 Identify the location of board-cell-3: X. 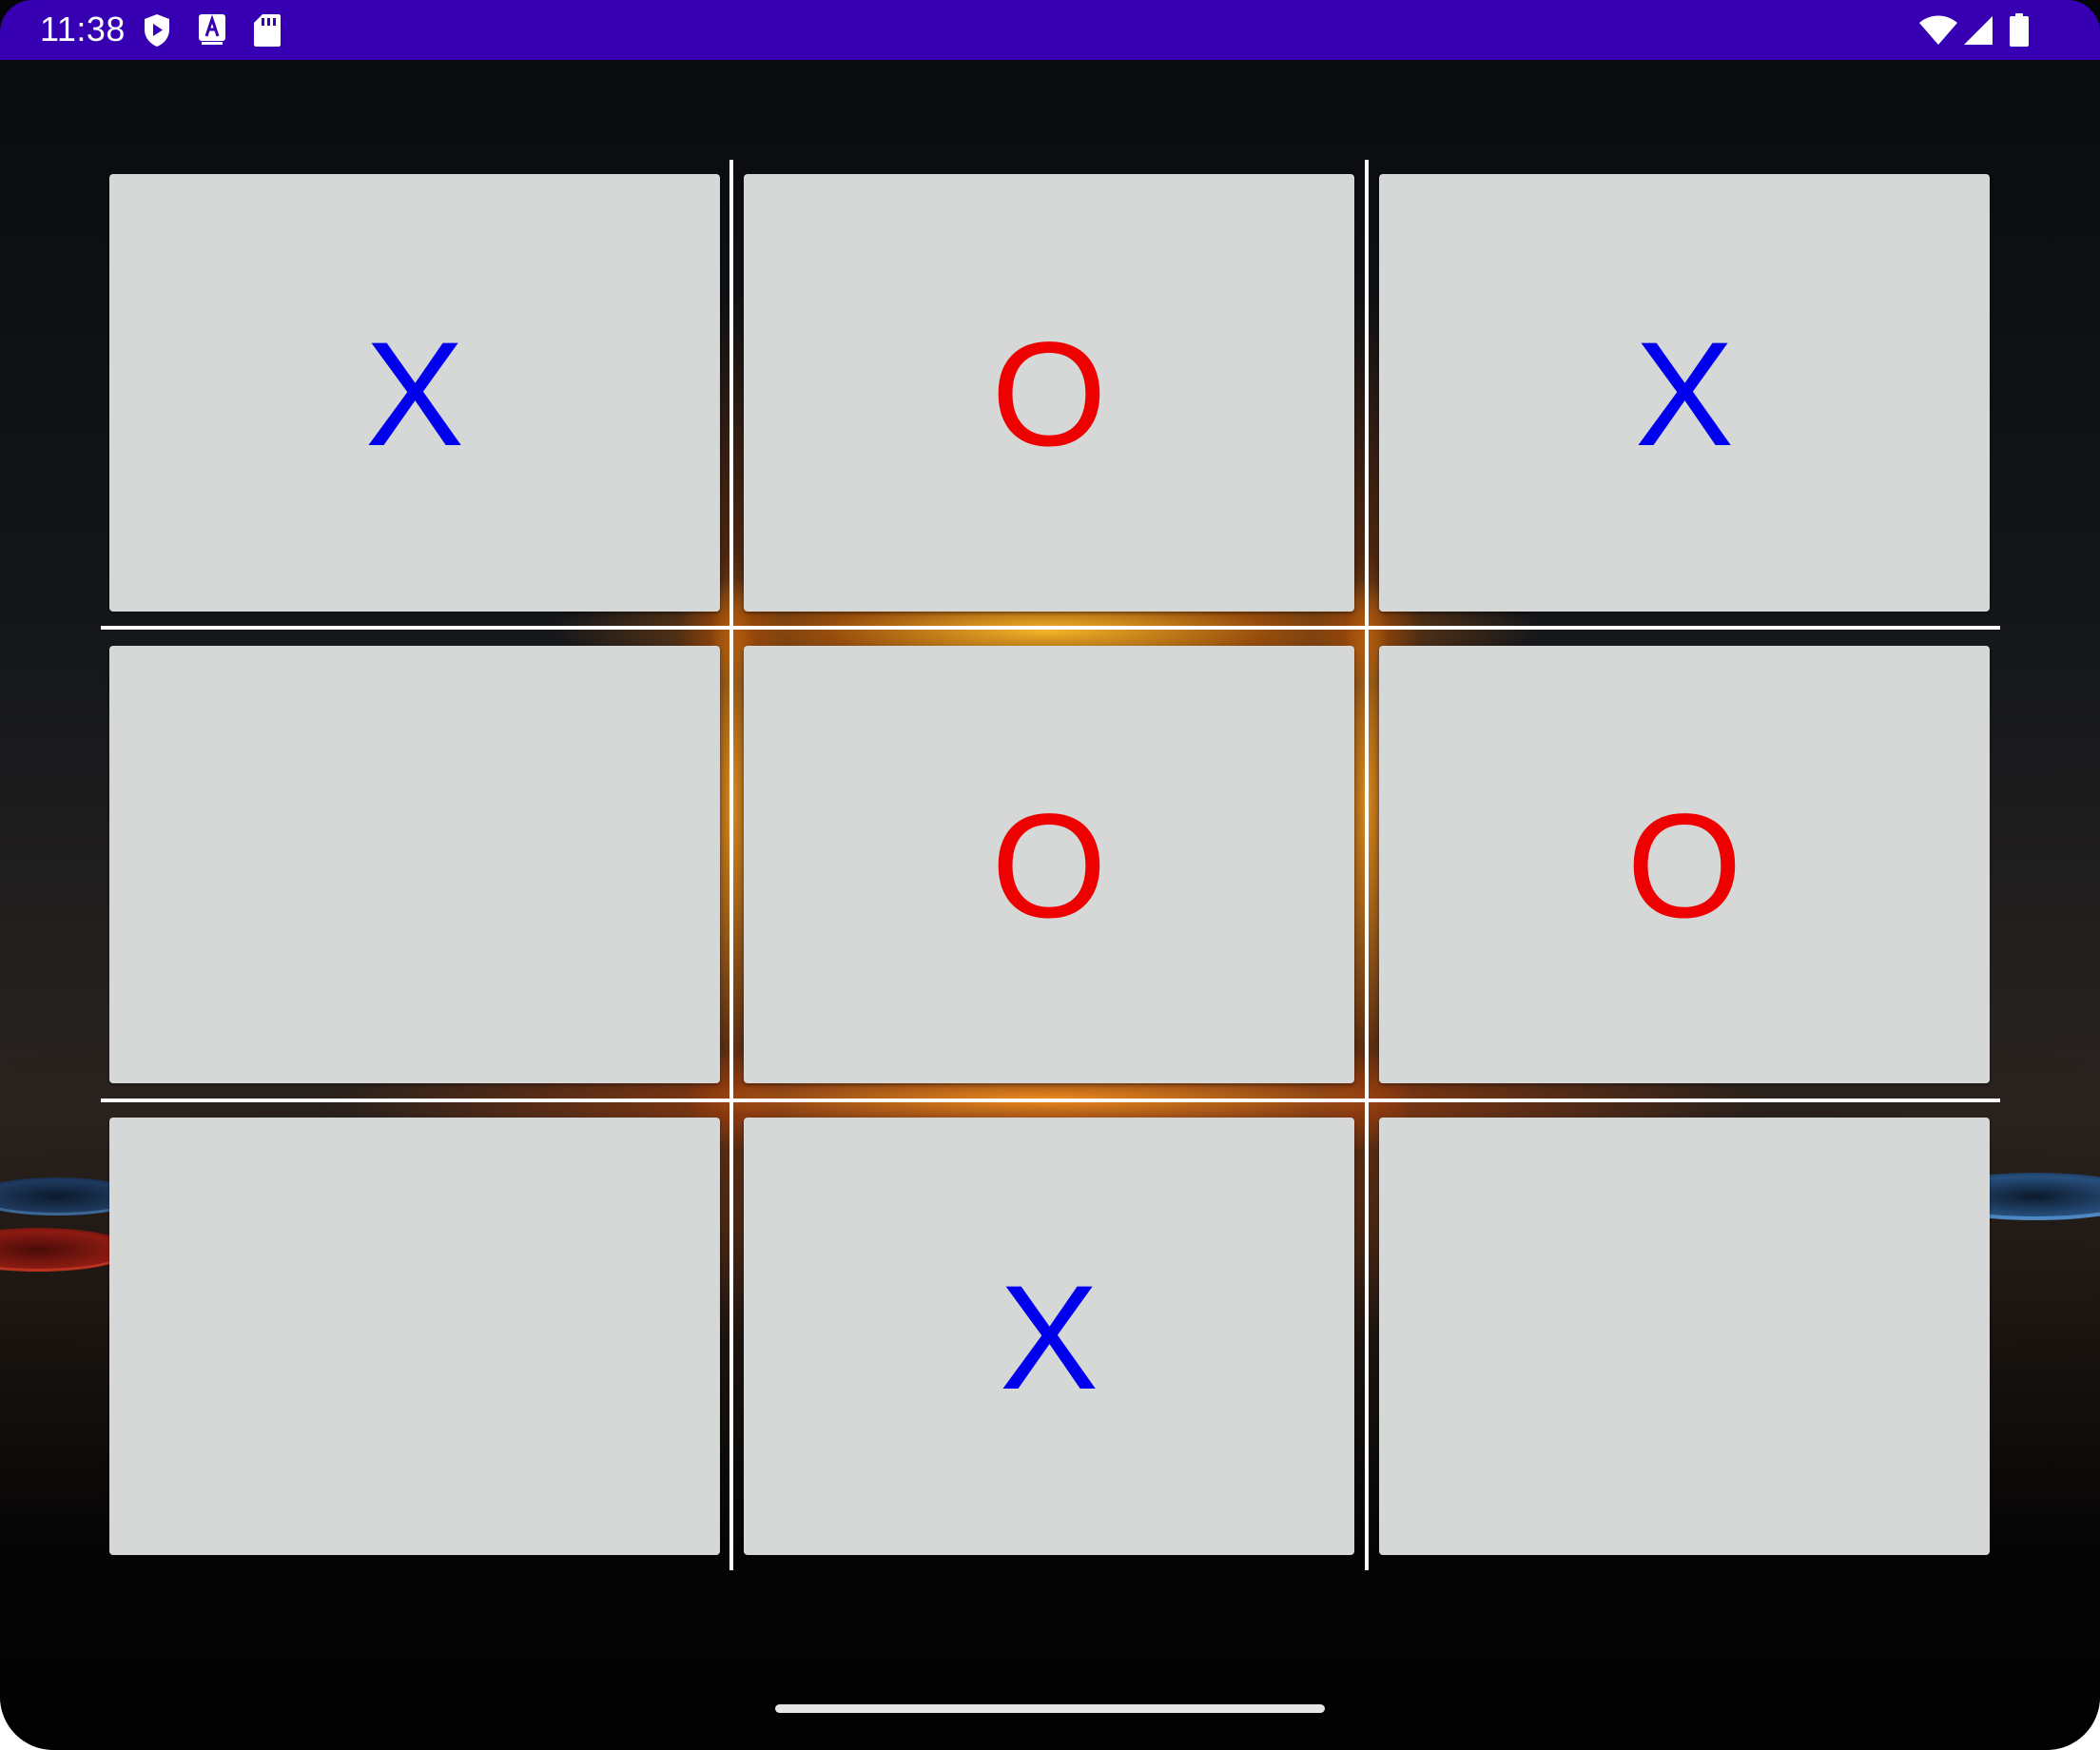
(1684, 393).